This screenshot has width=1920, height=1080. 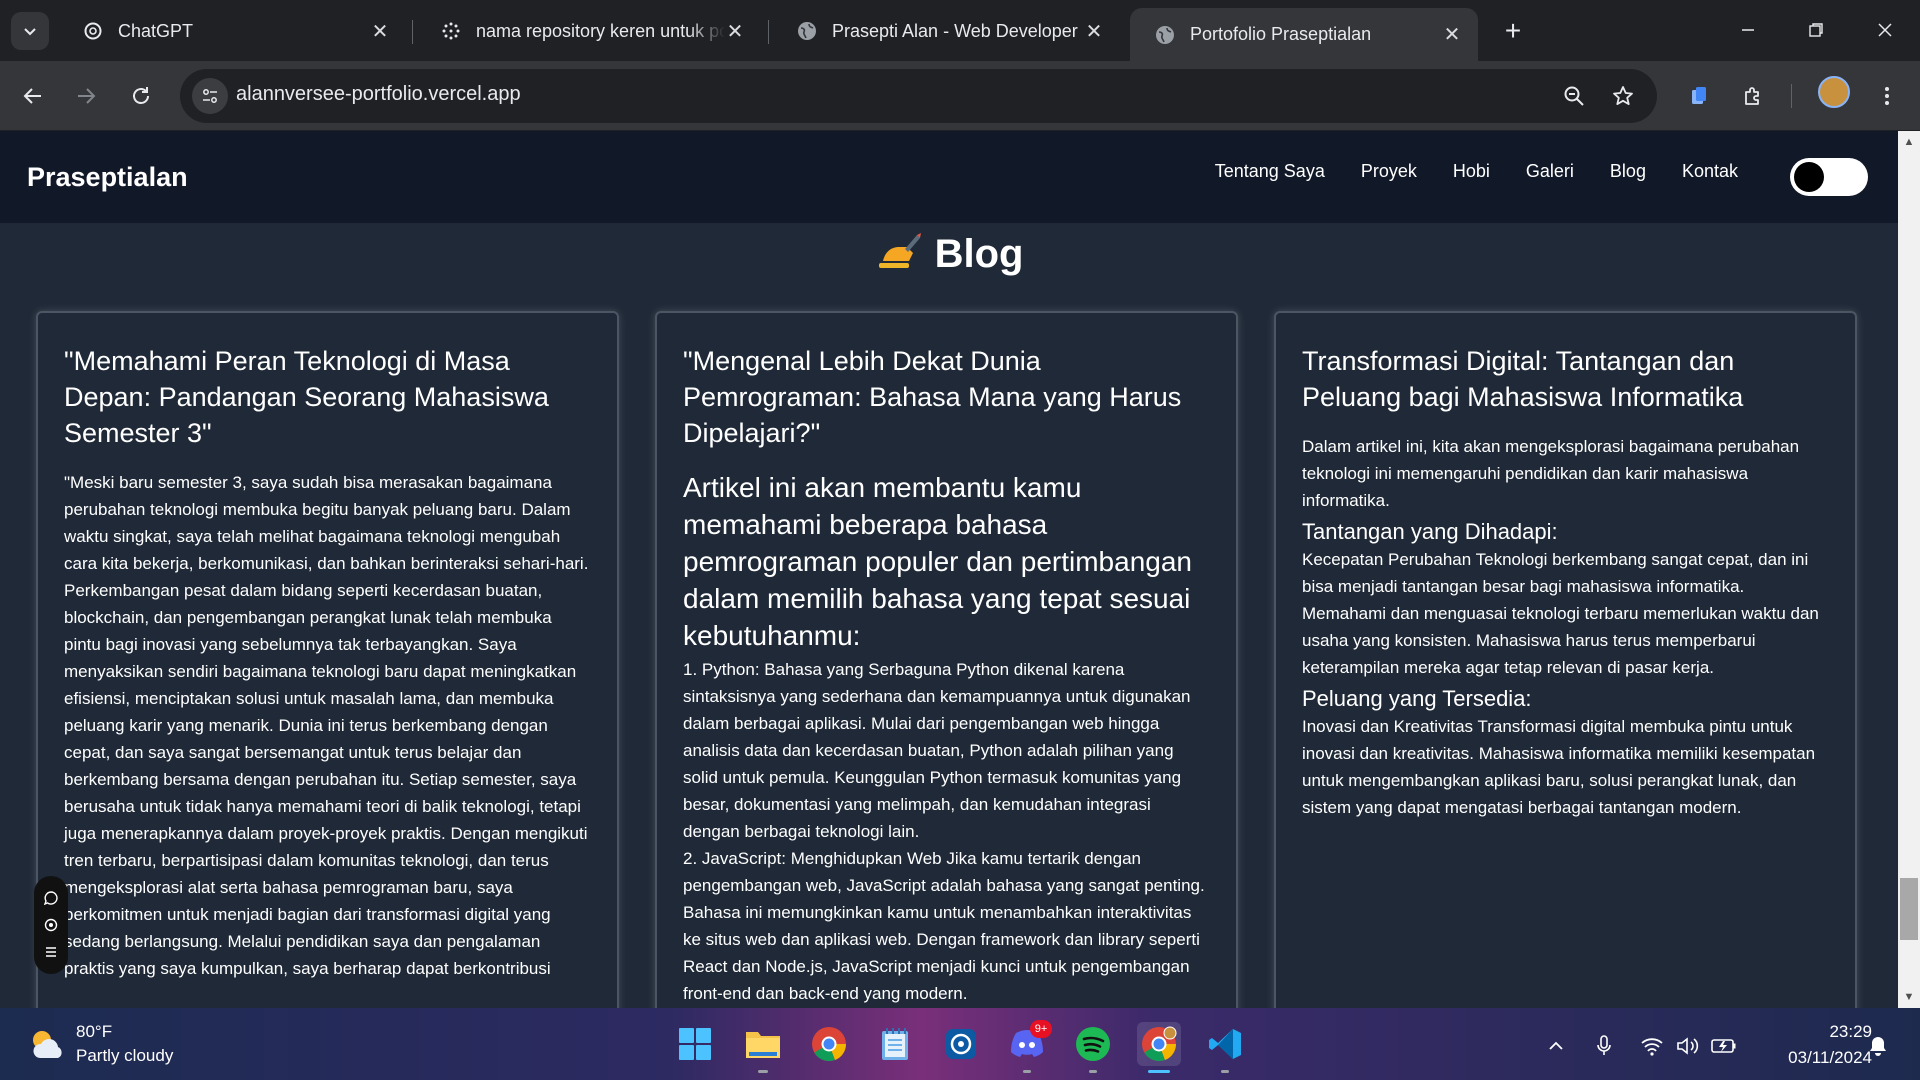 I want to click on close-window-button, so click(x=1885, y=30).